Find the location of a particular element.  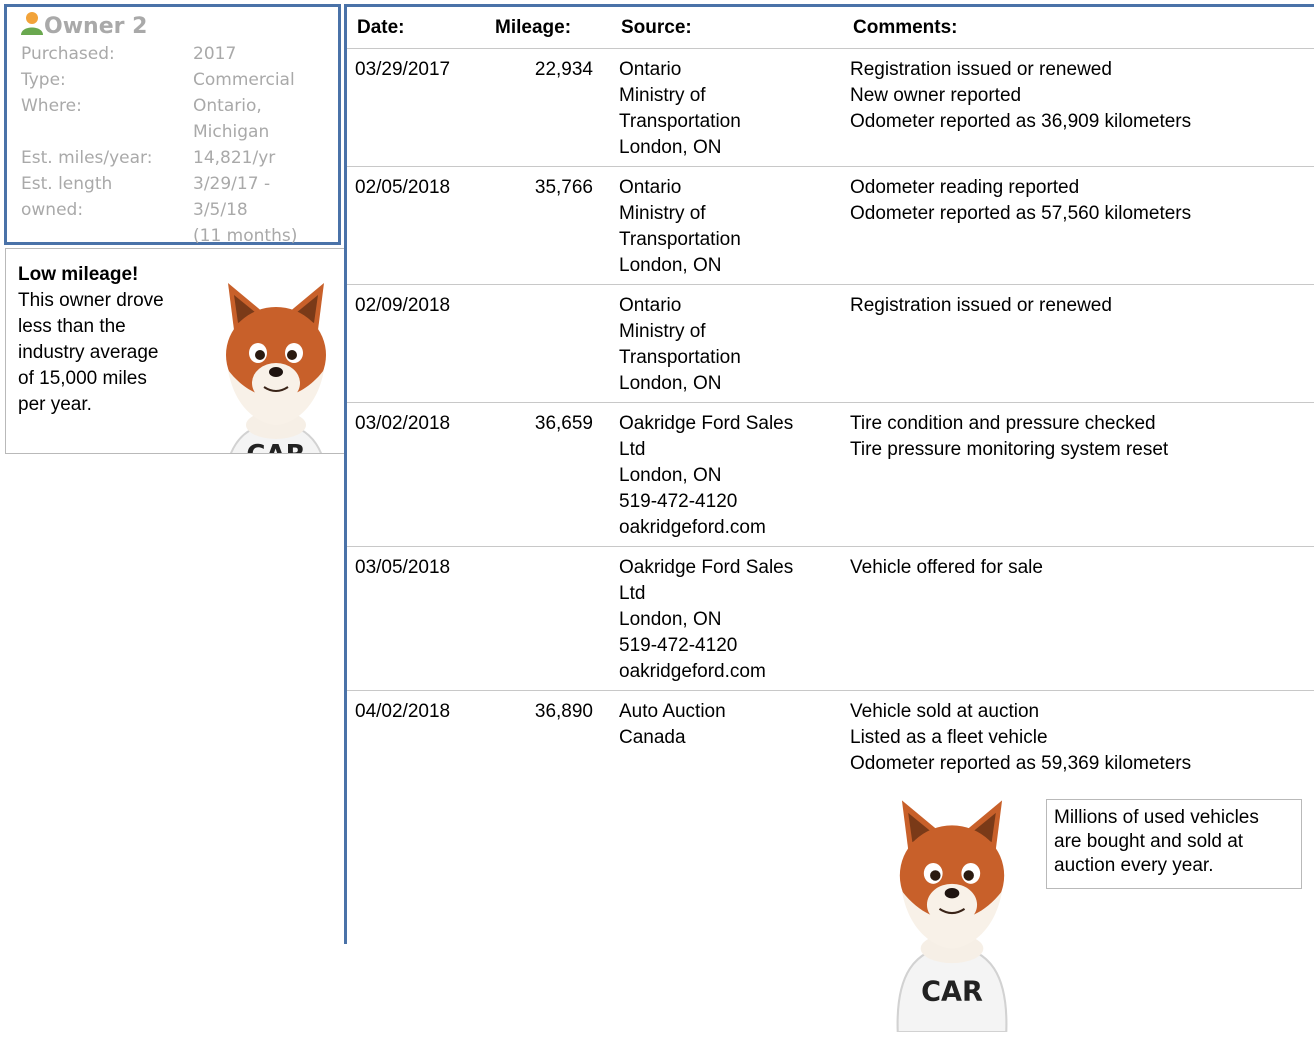

date-cell: 03/29/2017 is located at coordinates (402, 70).